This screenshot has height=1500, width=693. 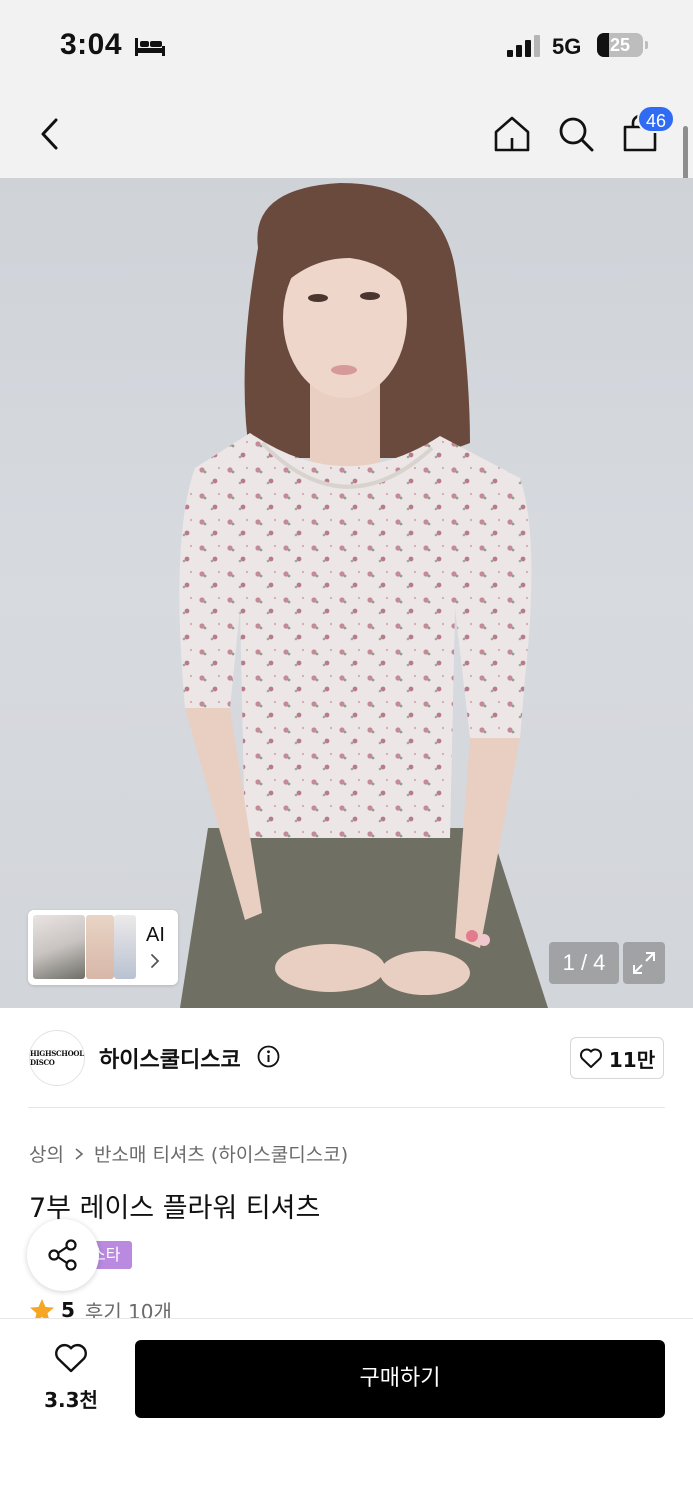 What do you see at coordinates (170, 1058) in the screenshot?
I see `brand-name: 하이스쿨디스코` at bounding box center [170, 1058].